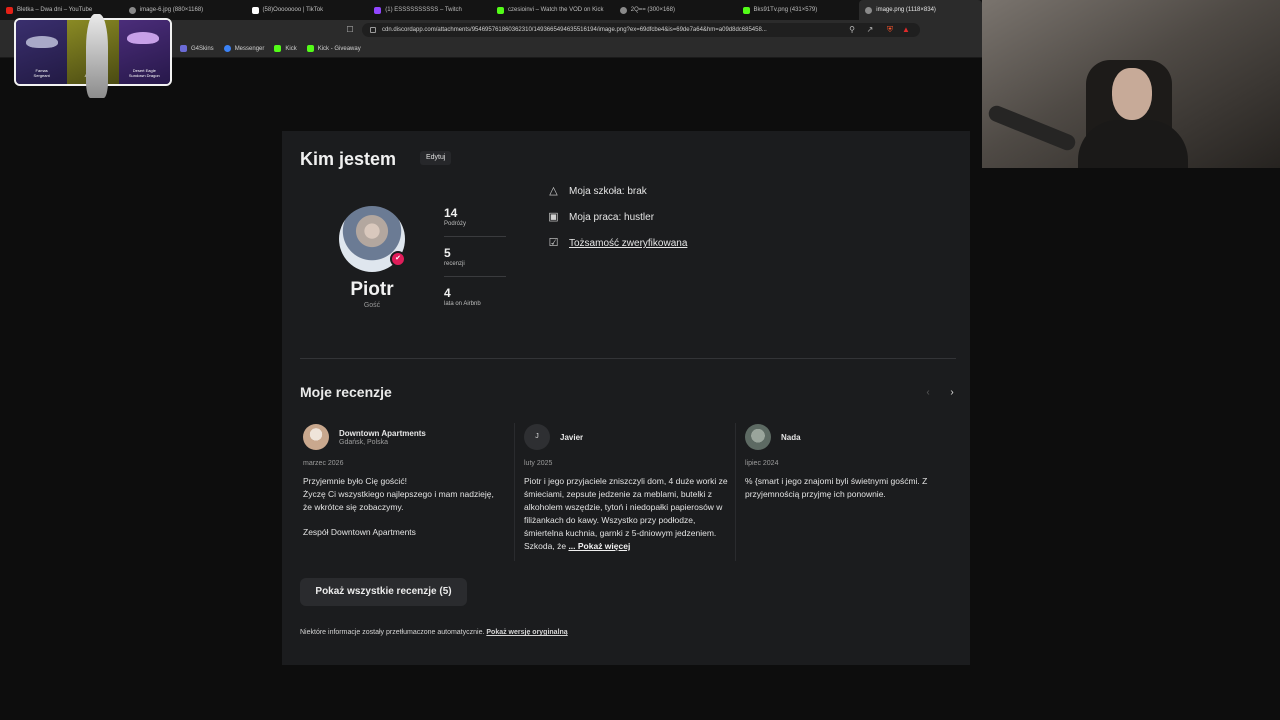  What do you see at coordinates (383, 592) in the screenshot?
I see `show-all-reviews-button: Pokaż wszystkie recenzje (5)` at bounding box center [383, 592].